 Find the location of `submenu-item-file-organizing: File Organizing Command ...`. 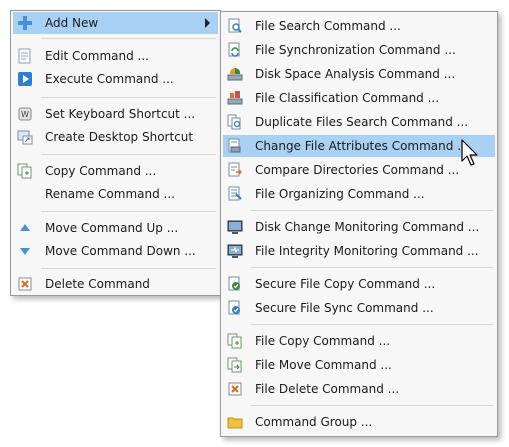

submenu-item-file-organizing: File Organizing Command ... is located at coordinates (359, 194).